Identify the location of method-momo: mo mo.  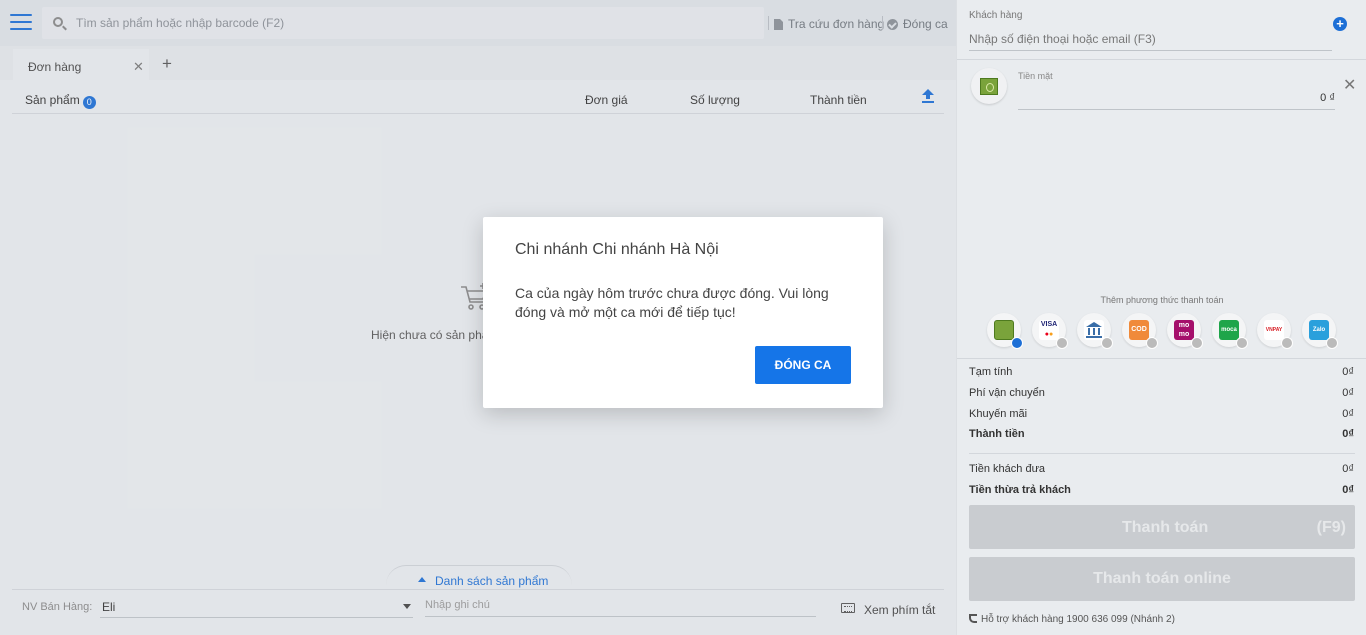
(1185, 331).